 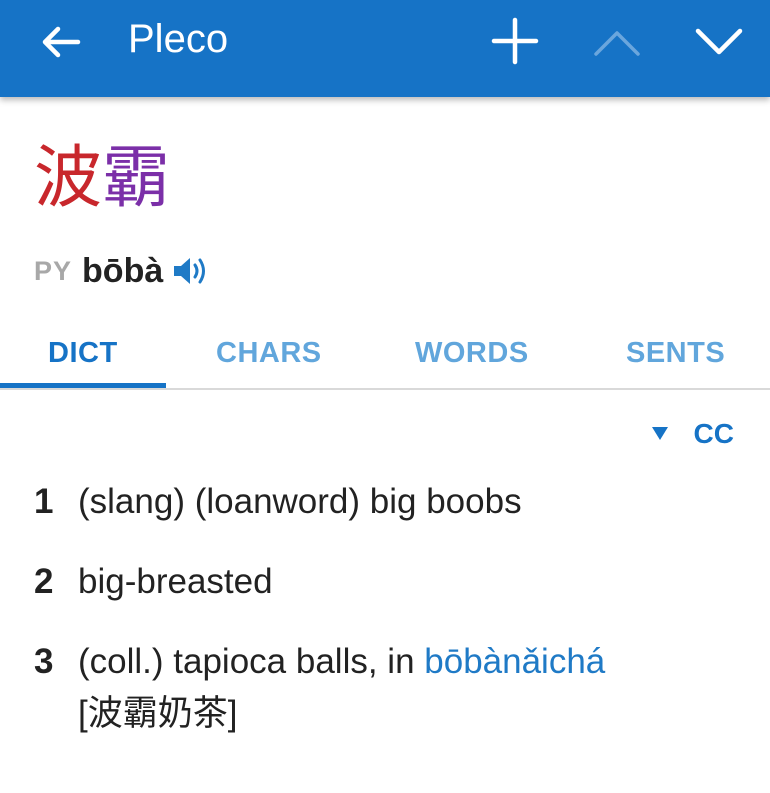 What do you see at coordinates (178, 39) in the screenshot?
I see `app-title: Pleco` at bounding box center [178, 39].